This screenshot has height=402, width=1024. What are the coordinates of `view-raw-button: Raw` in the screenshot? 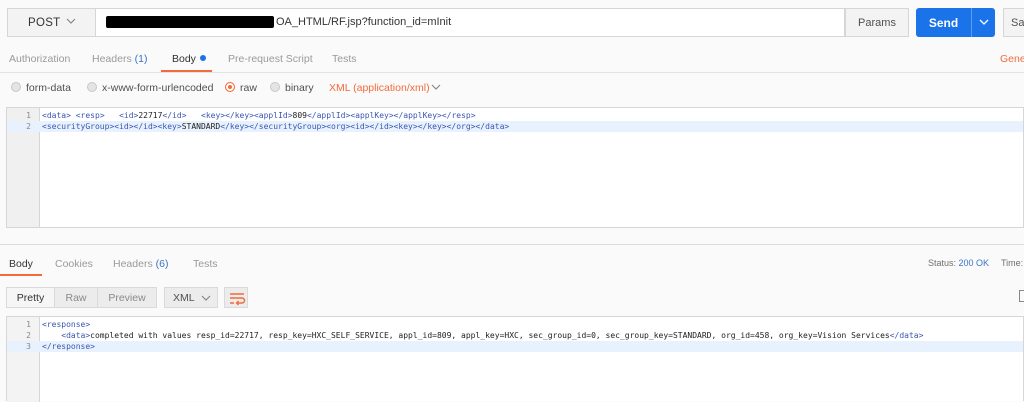 It's located at (76, 297).